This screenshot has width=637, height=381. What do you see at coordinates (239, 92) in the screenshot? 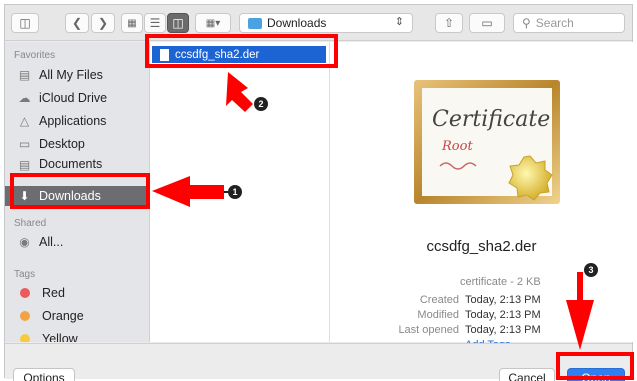
I see `arrow-up-left-icon` at bounding box center [239, 92].